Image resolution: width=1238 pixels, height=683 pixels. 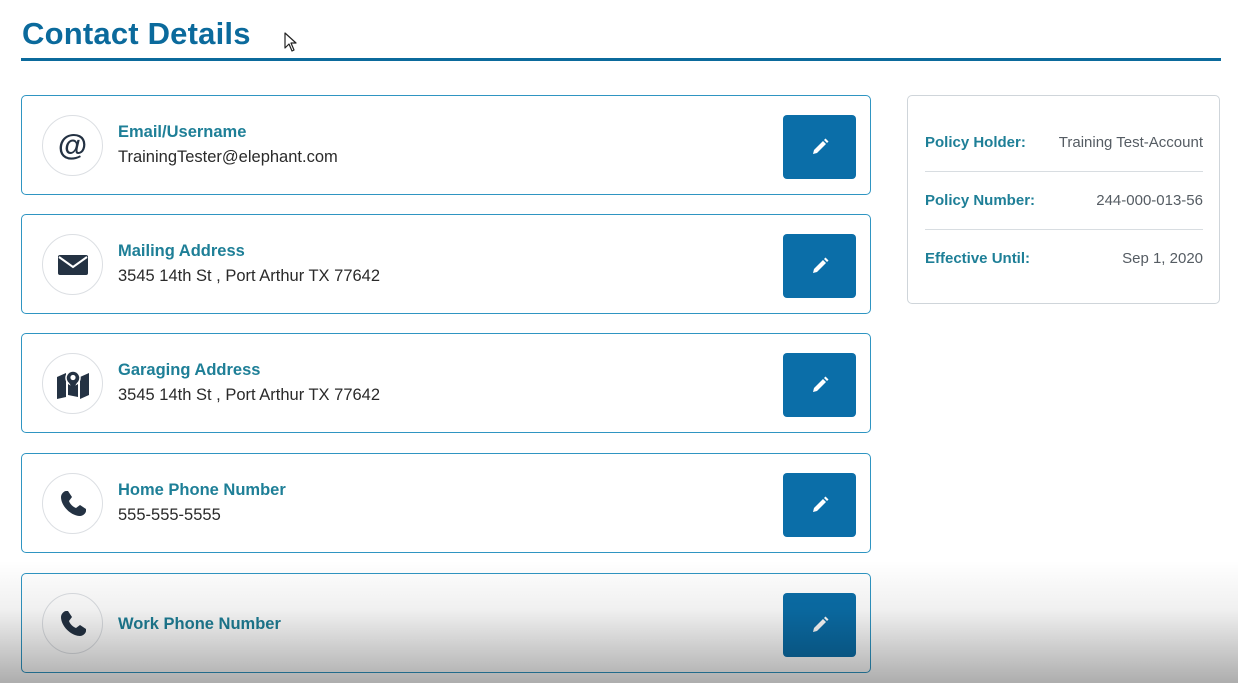 What do you see at coordinates (169, 515) in the screenshot?
I see `contact-value: 555-555-5555` at bounding box center [169, 515].